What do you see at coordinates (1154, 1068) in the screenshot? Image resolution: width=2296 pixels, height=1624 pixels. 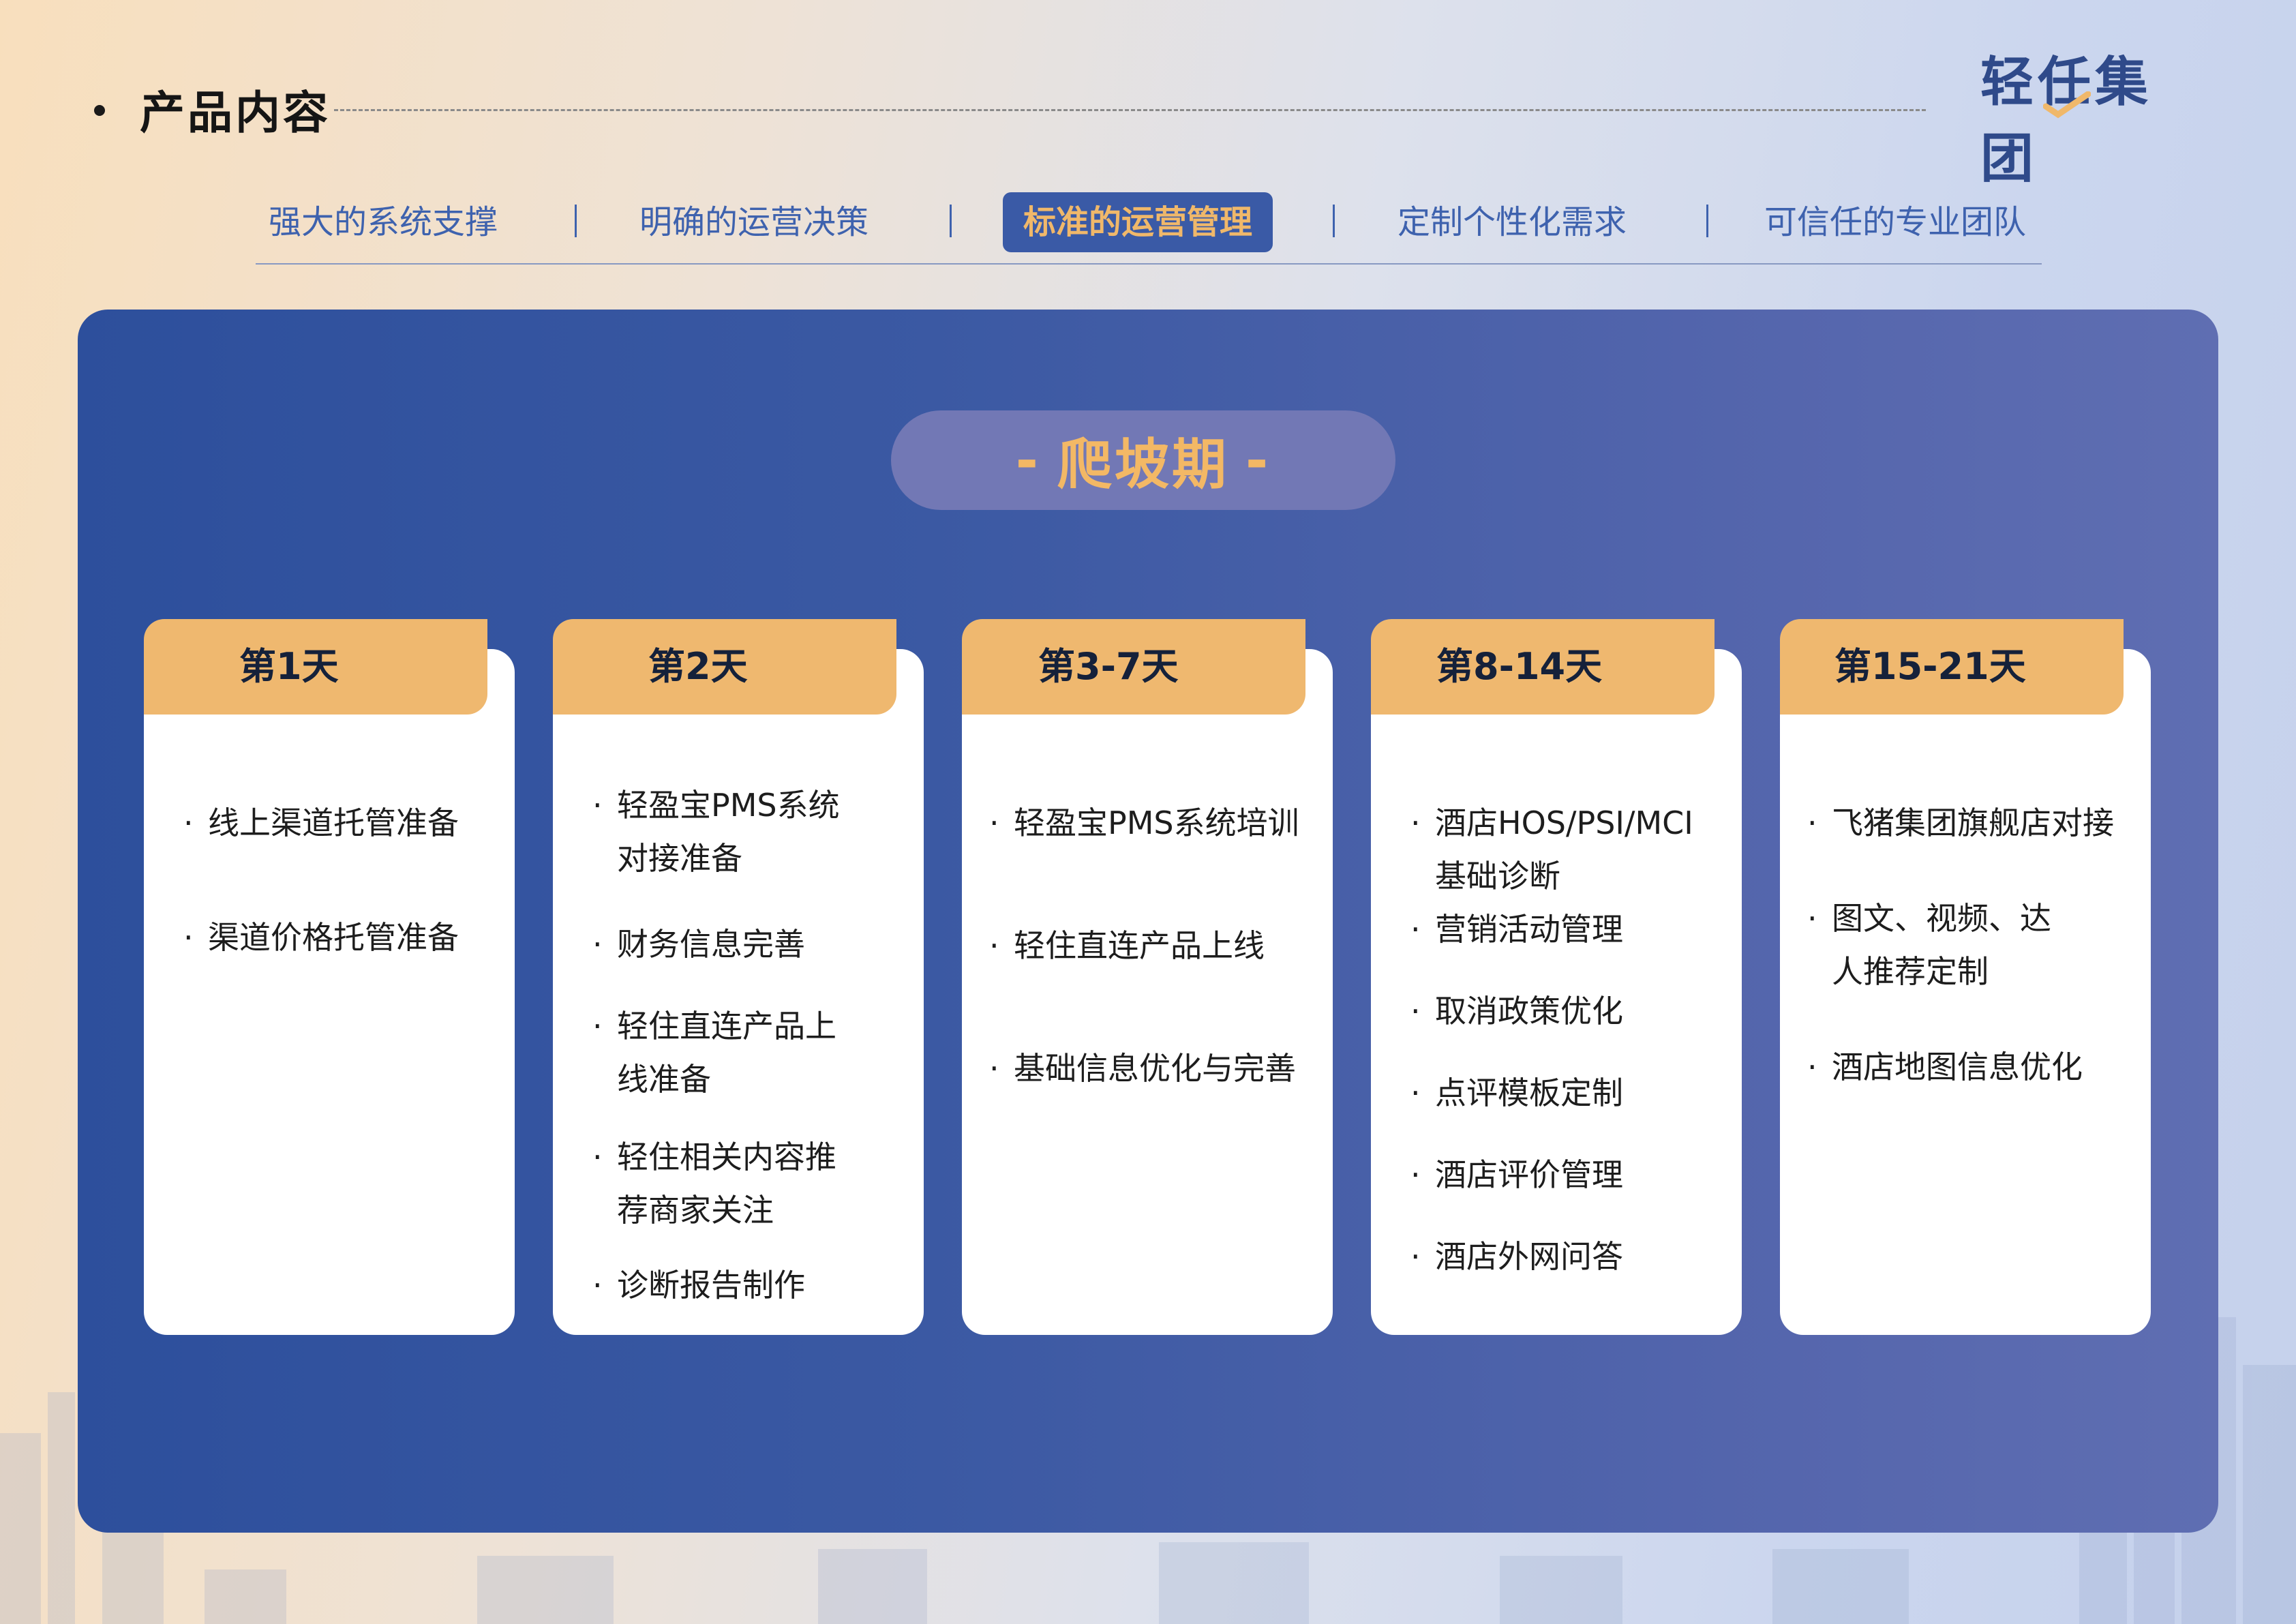 I see `list-item: · 基础信息优化与完善` at bounding box center [1154, 1068].